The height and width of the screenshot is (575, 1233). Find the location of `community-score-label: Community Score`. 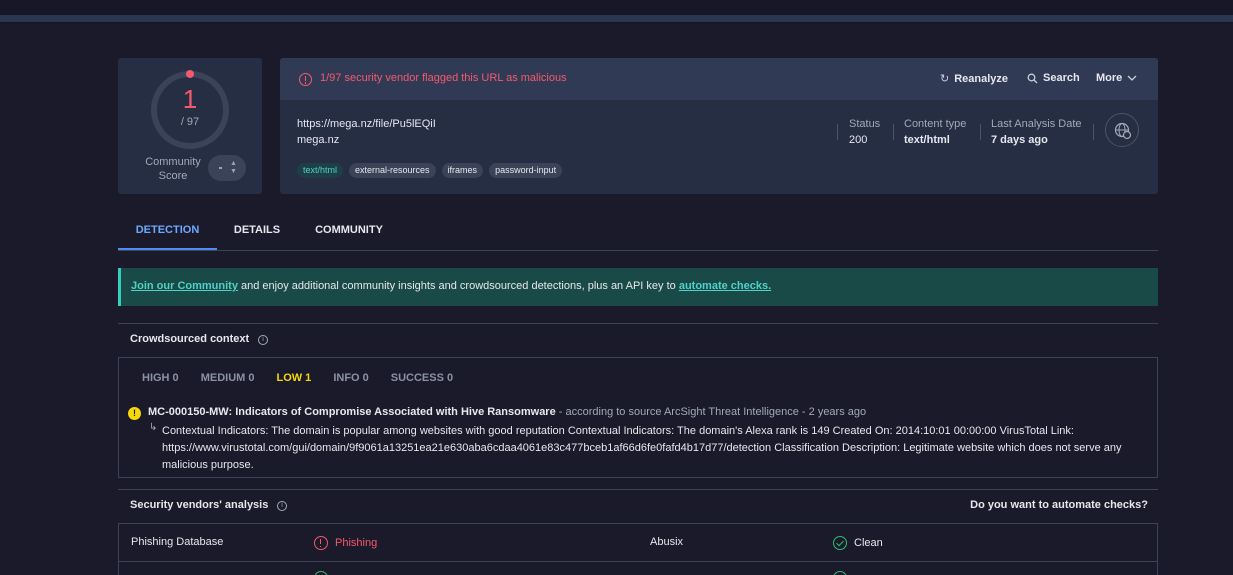

community-score-label: Community Score is located at coordinates (173, 169).